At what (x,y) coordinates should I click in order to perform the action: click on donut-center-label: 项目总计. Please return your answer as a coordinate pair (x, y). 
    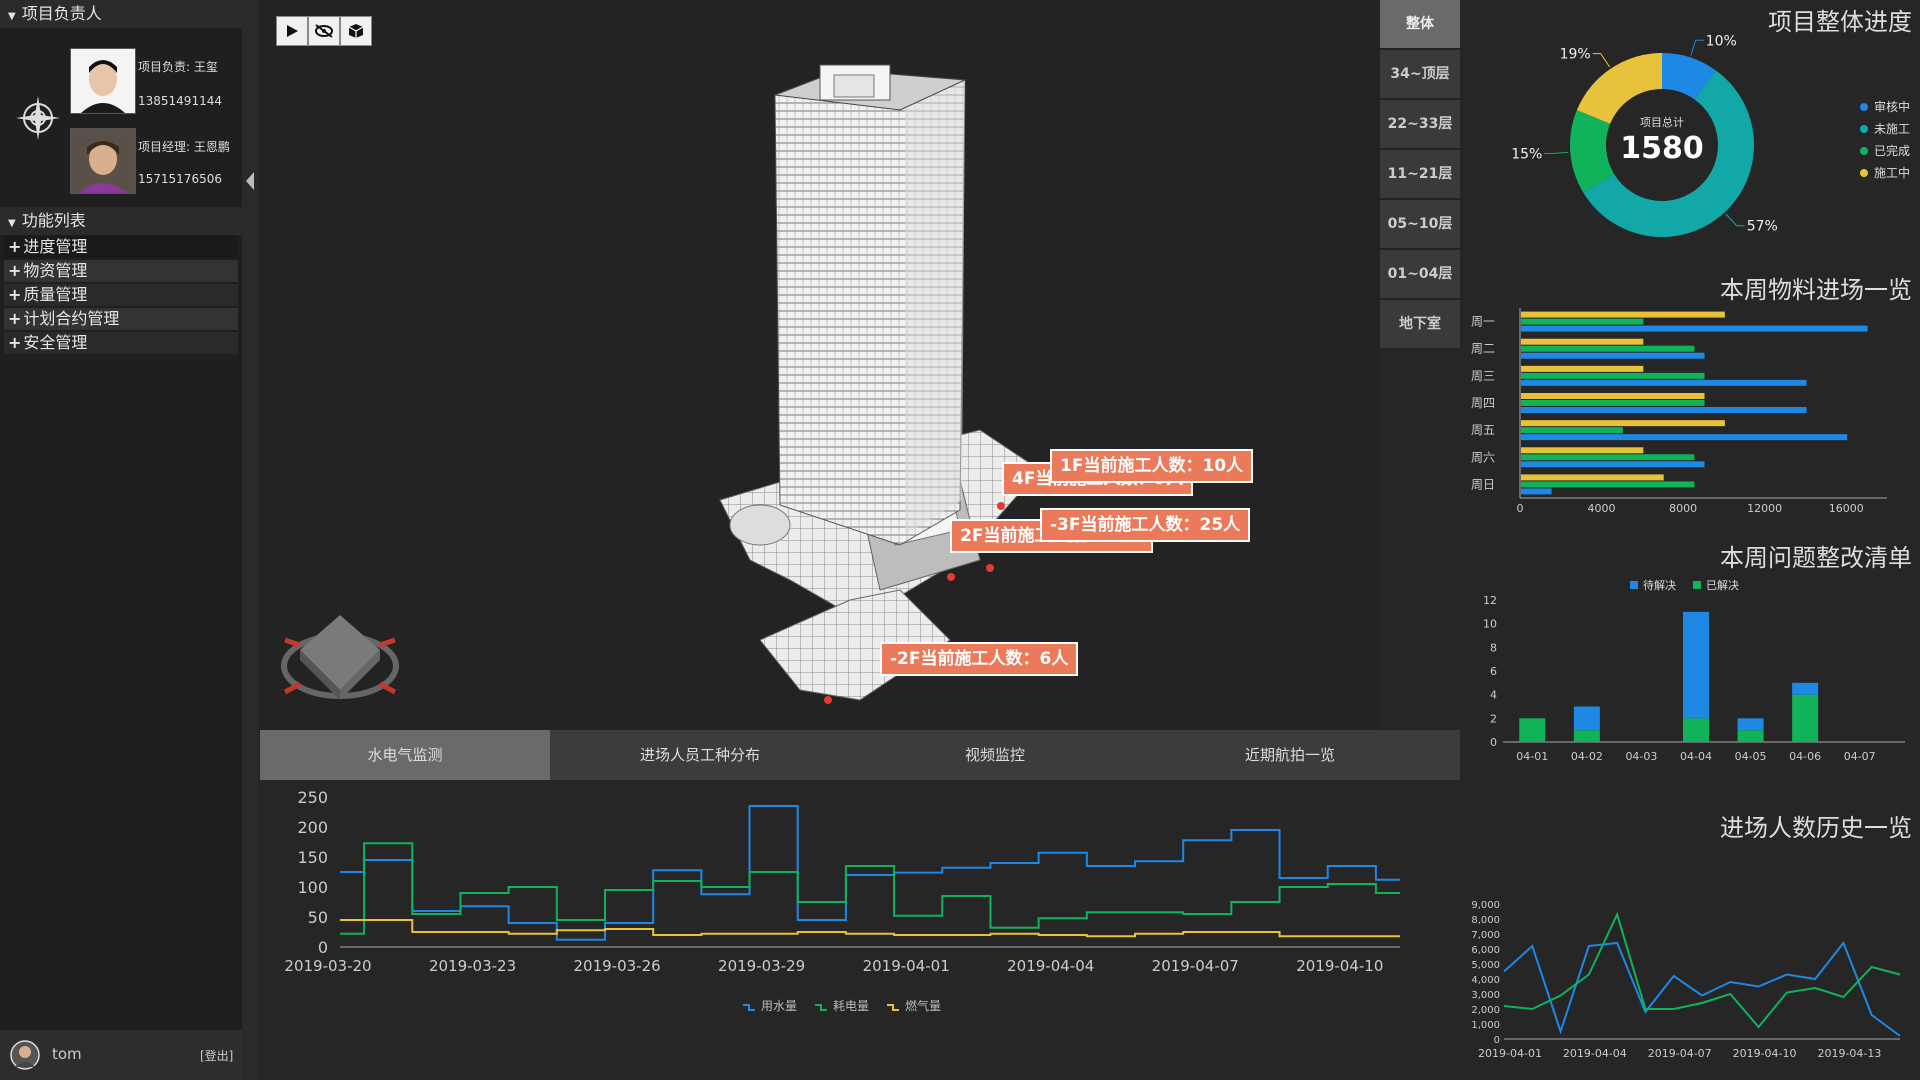
    Looking at the image, I should click on (1662, 122).